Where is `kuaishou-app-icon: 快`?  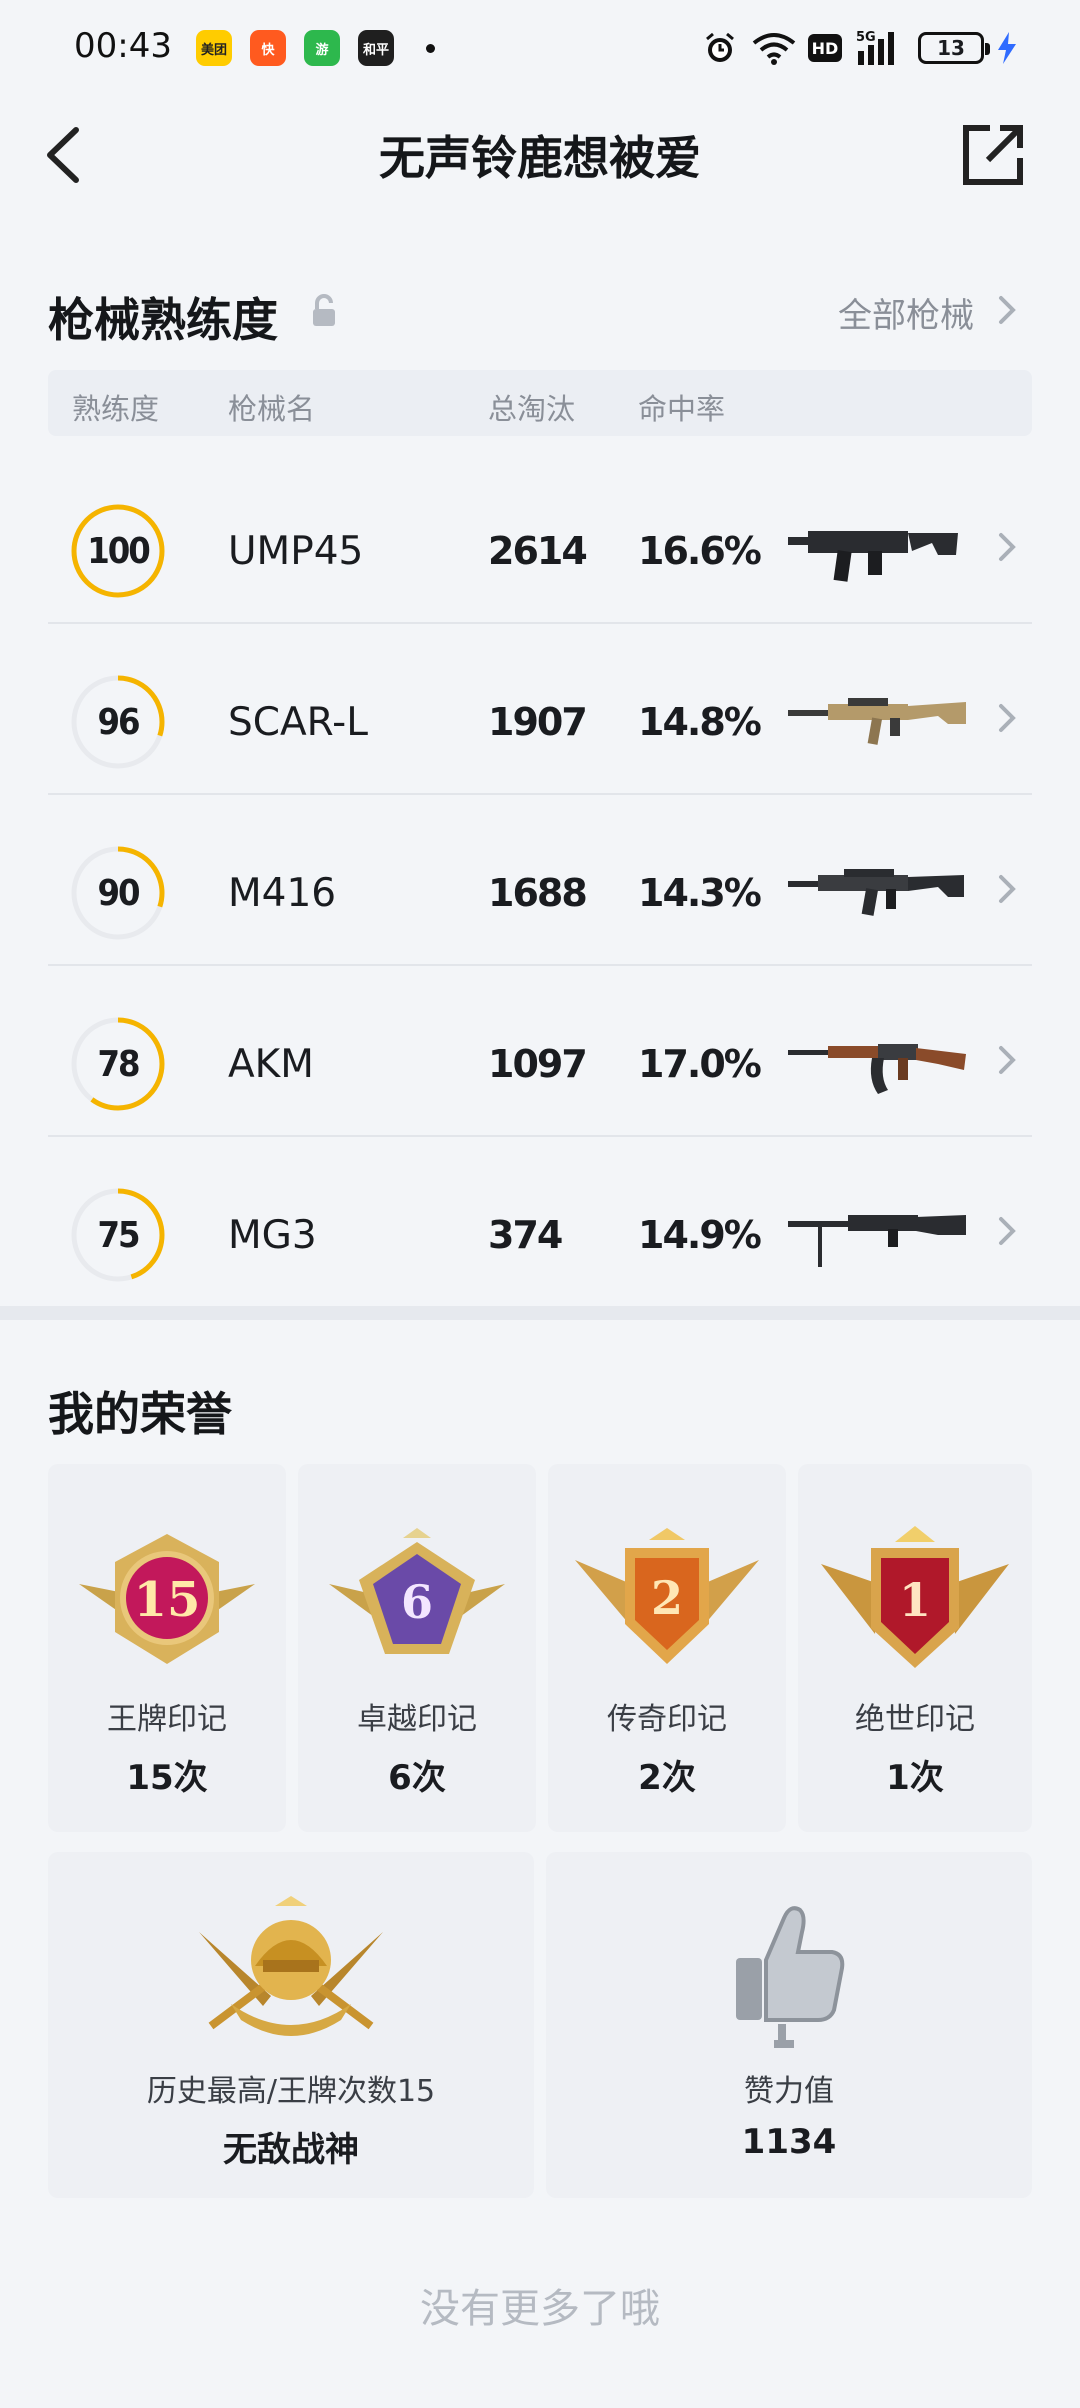 kuaishou-app-icon: 快 is located at coordinates (268, 48).